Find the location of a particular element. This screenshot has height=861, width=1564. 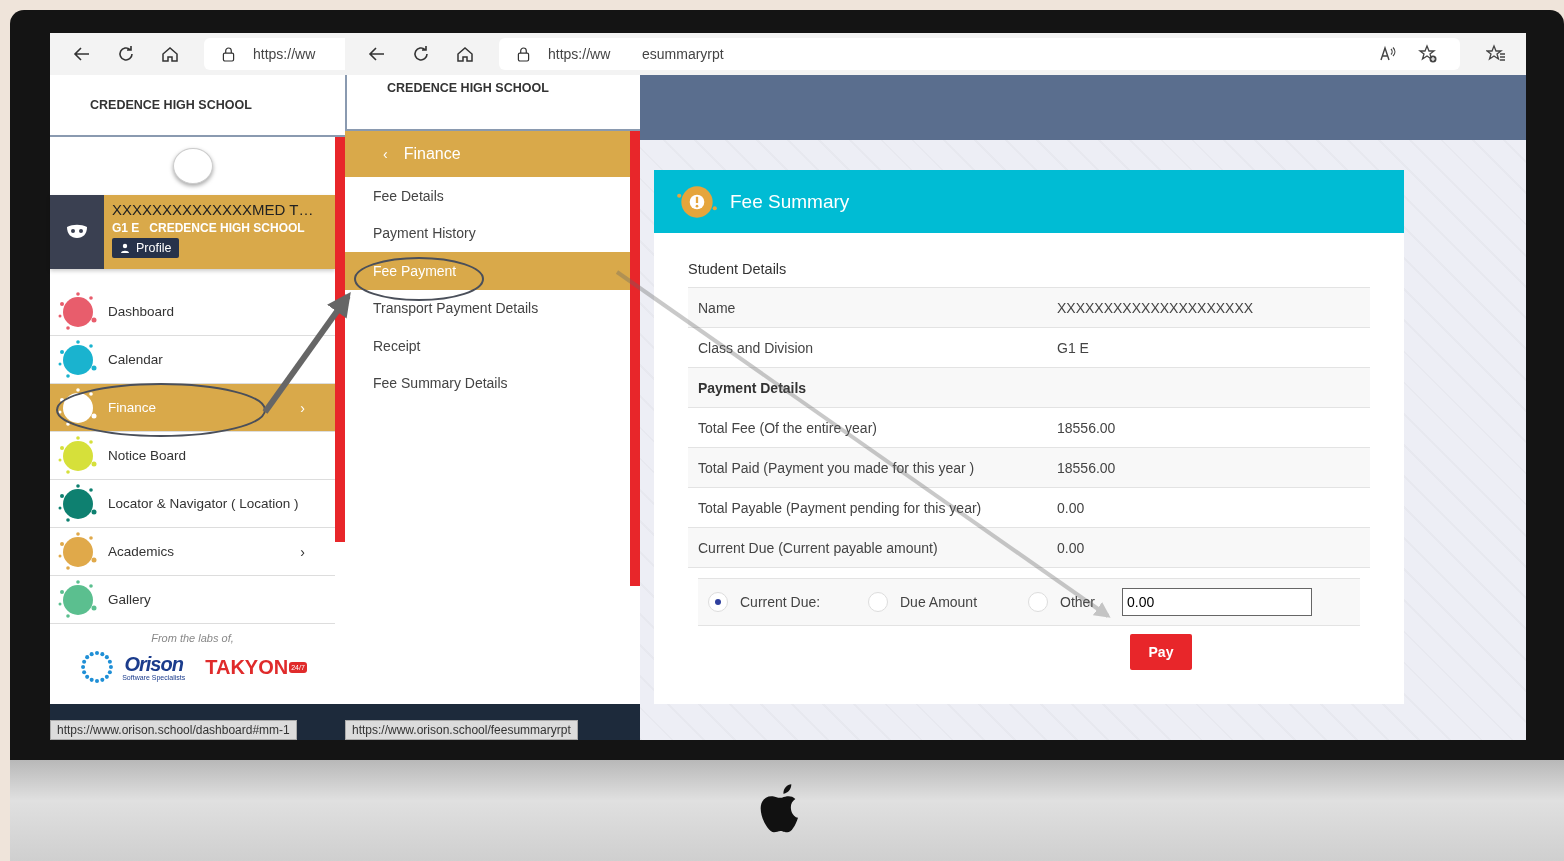

submenu-title: Finance is located at coordinates (432, 154).